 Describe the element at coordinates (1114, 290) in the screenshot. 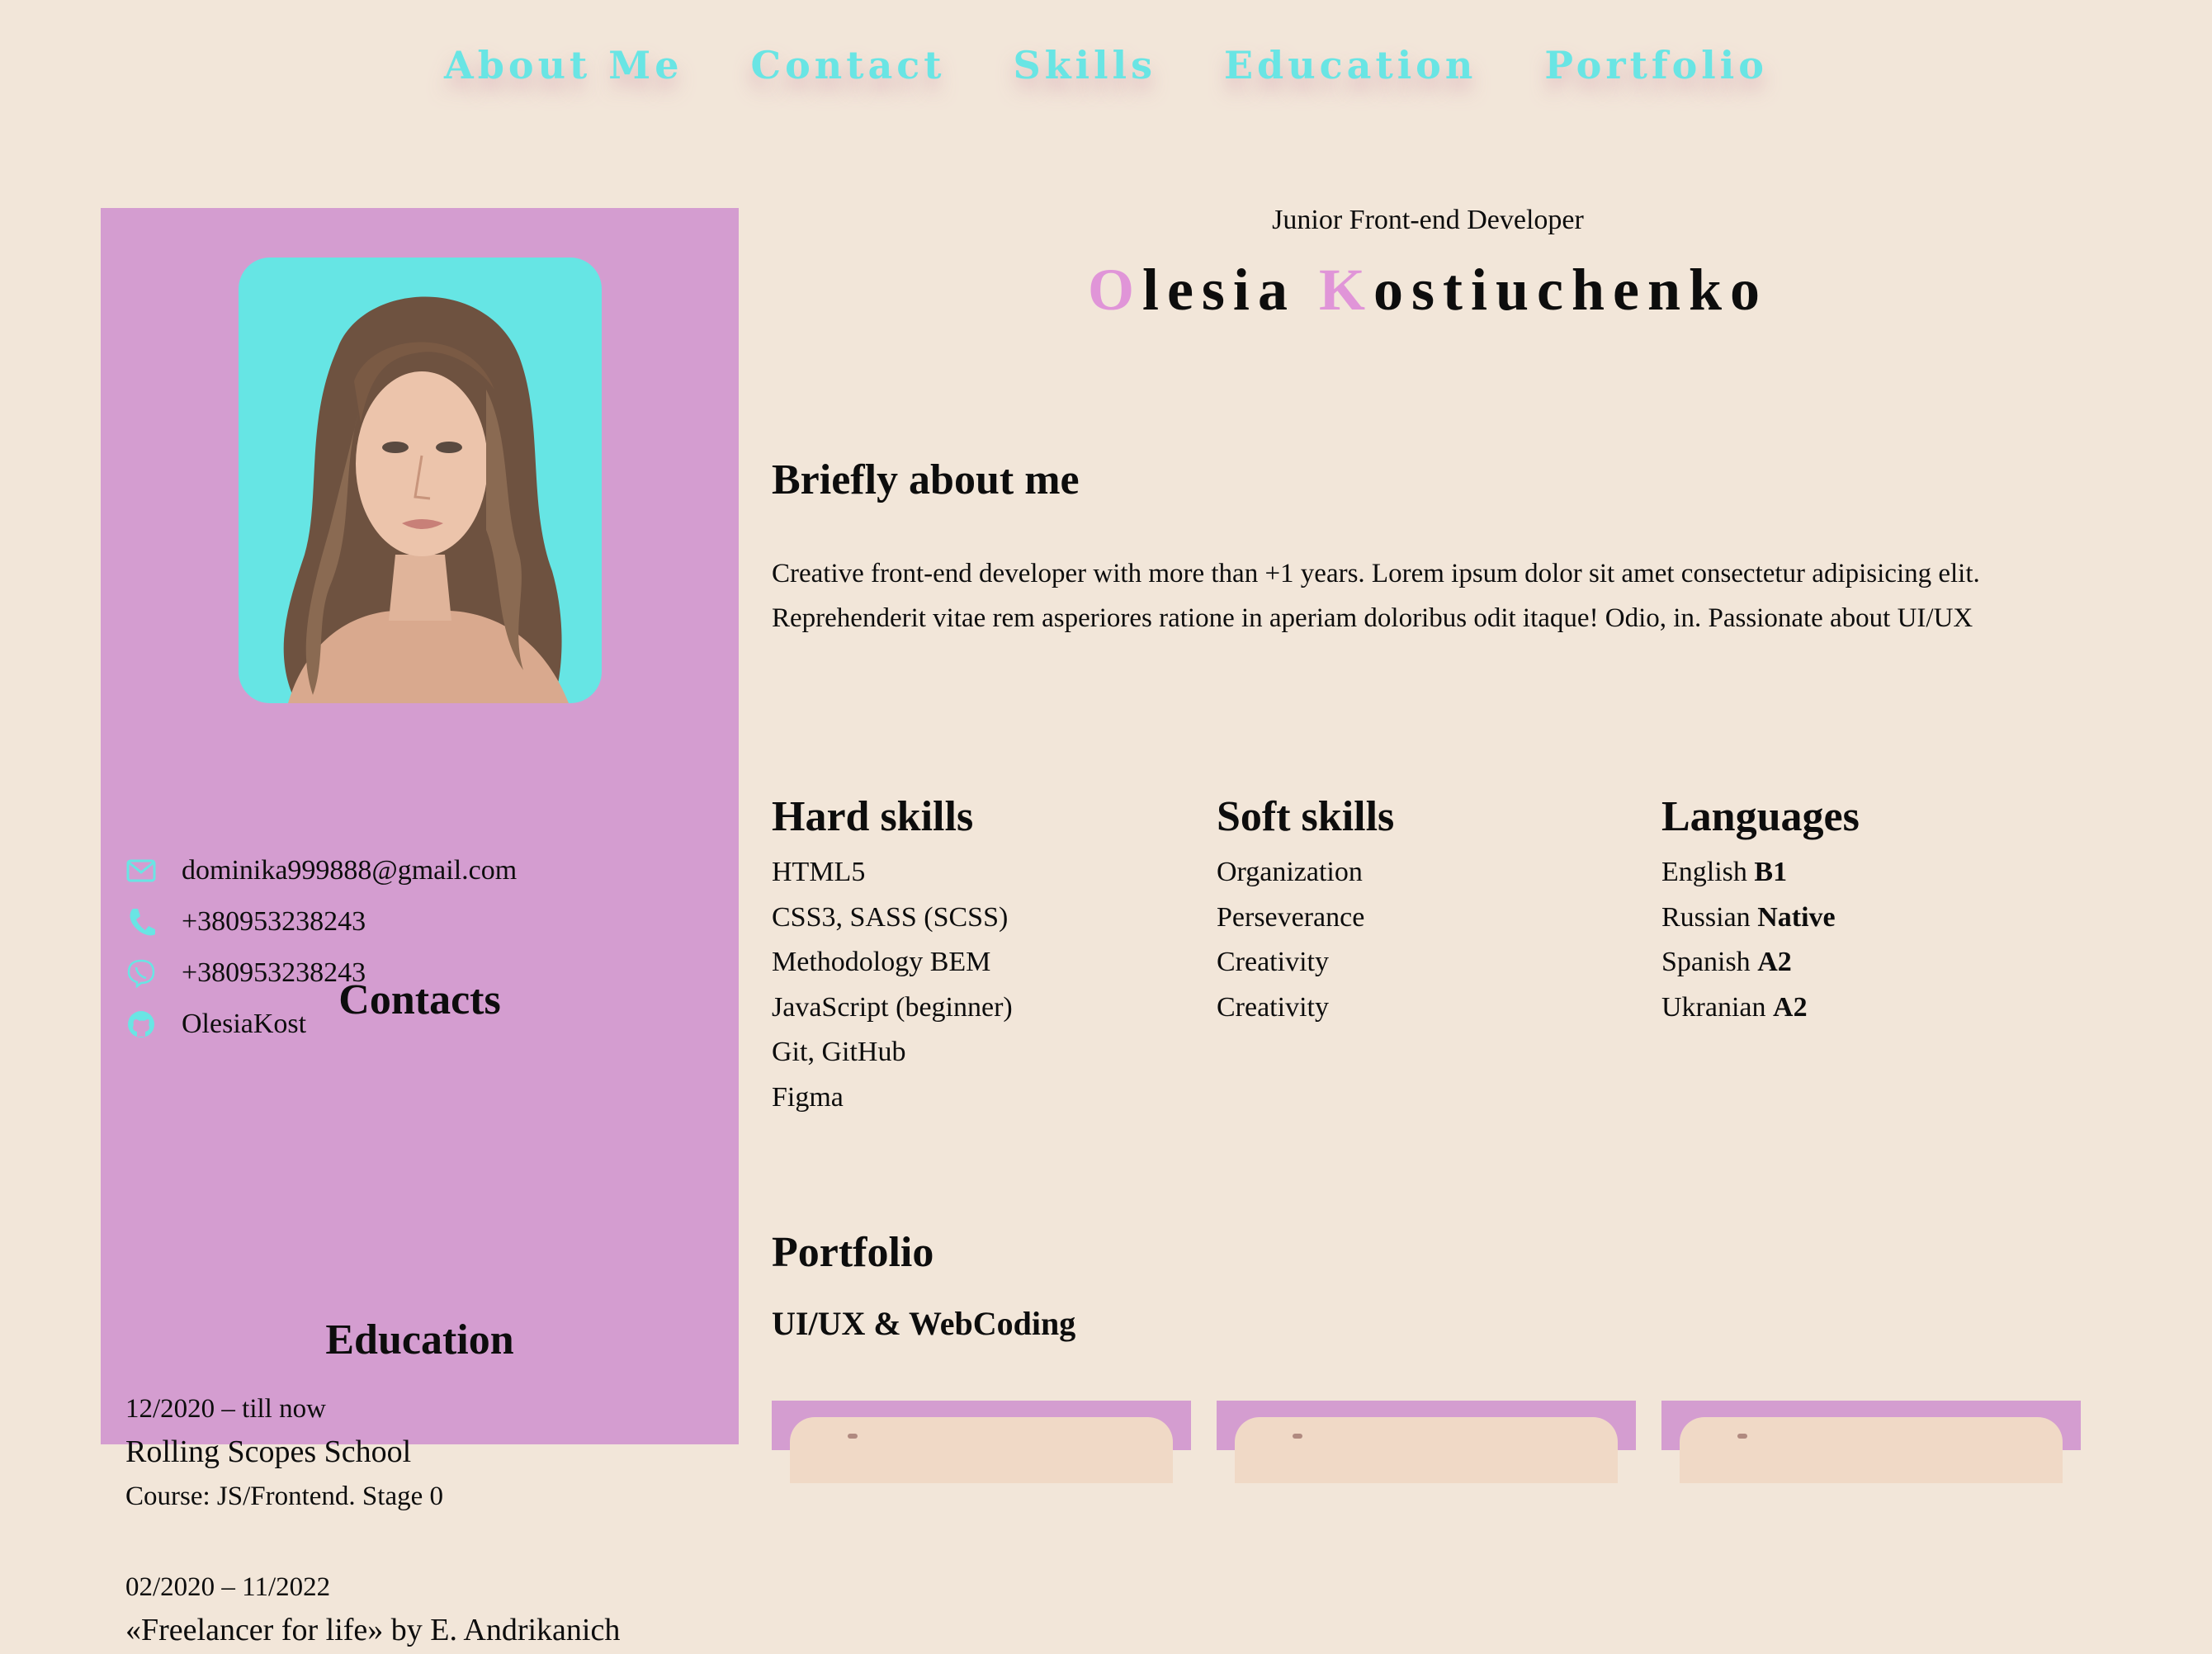

I see `name-initial: O` at that location.